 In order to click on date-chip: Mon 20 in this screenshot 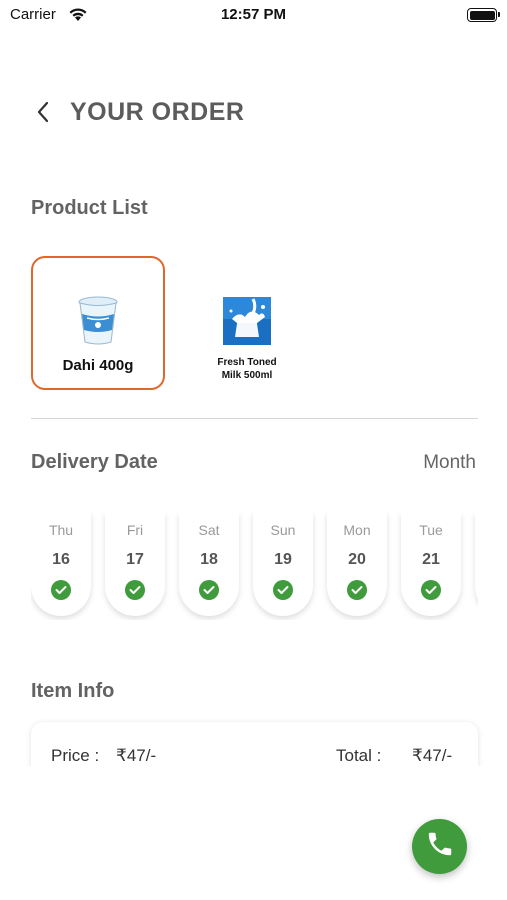, I will do `click(357, 564)`.